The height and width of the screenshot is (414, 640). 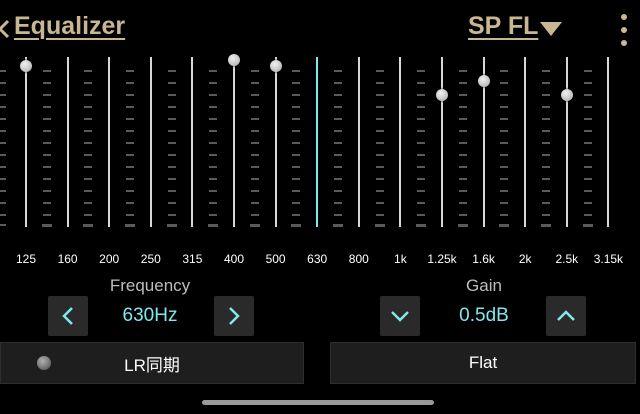 I want to click on header: Equalizer SP FL, so click(x=320, y=29).